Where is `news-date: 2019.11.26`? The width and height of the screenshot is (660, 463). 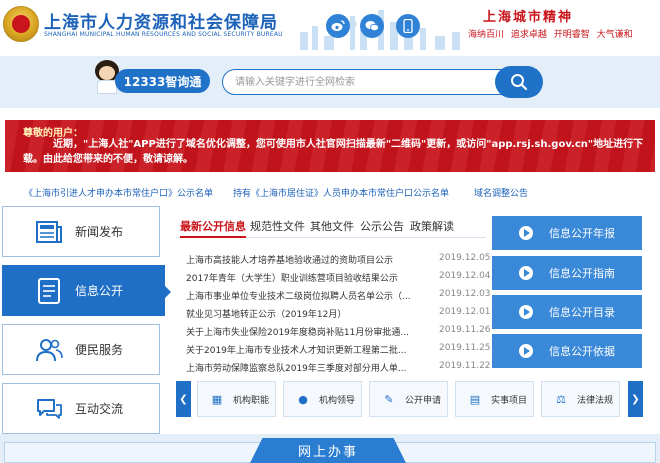
news-date: 2019.11.26 is located at coordinates (465, 330).